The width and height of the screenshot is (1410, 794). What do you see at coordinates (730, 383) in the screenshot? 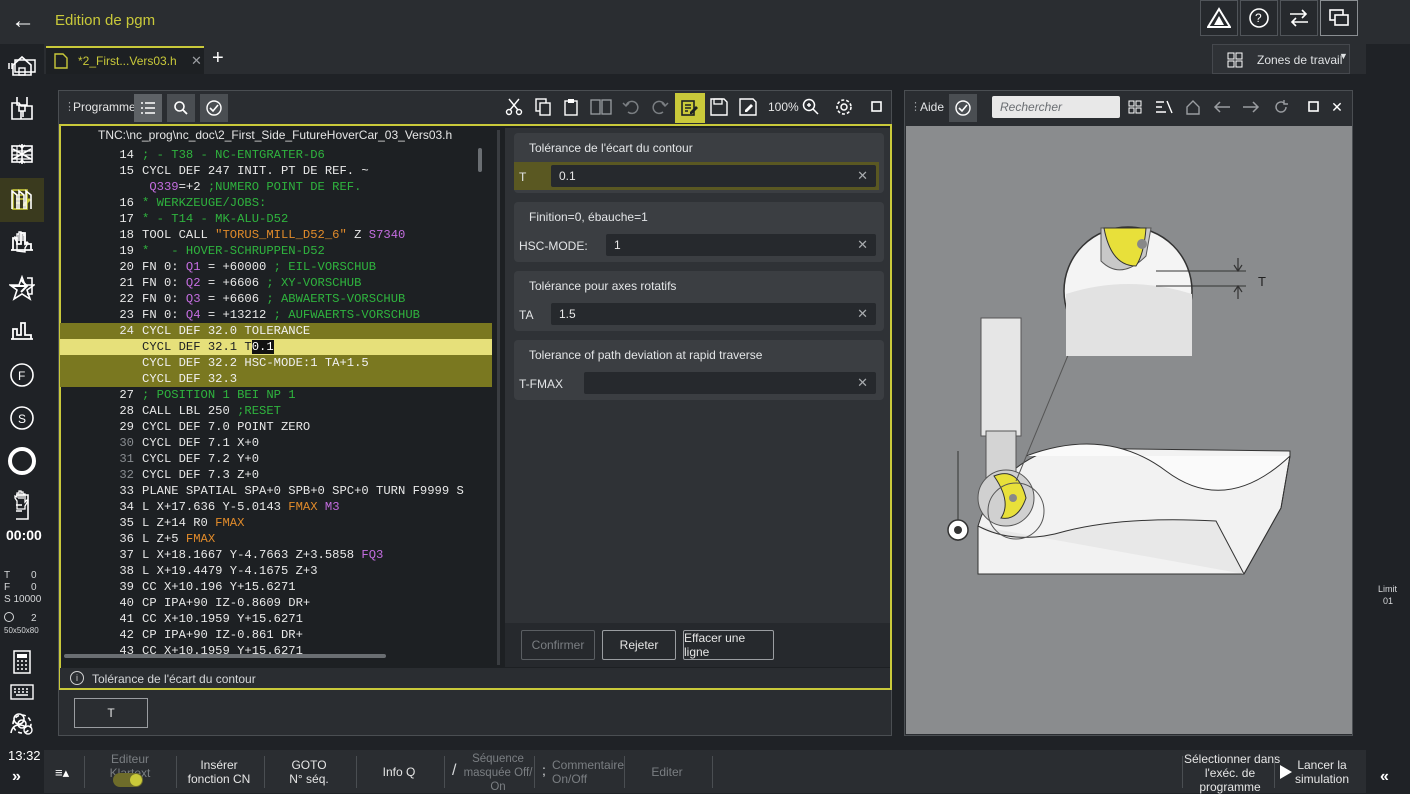
I see `field-input: ✕` at bounding box center [730, 383].